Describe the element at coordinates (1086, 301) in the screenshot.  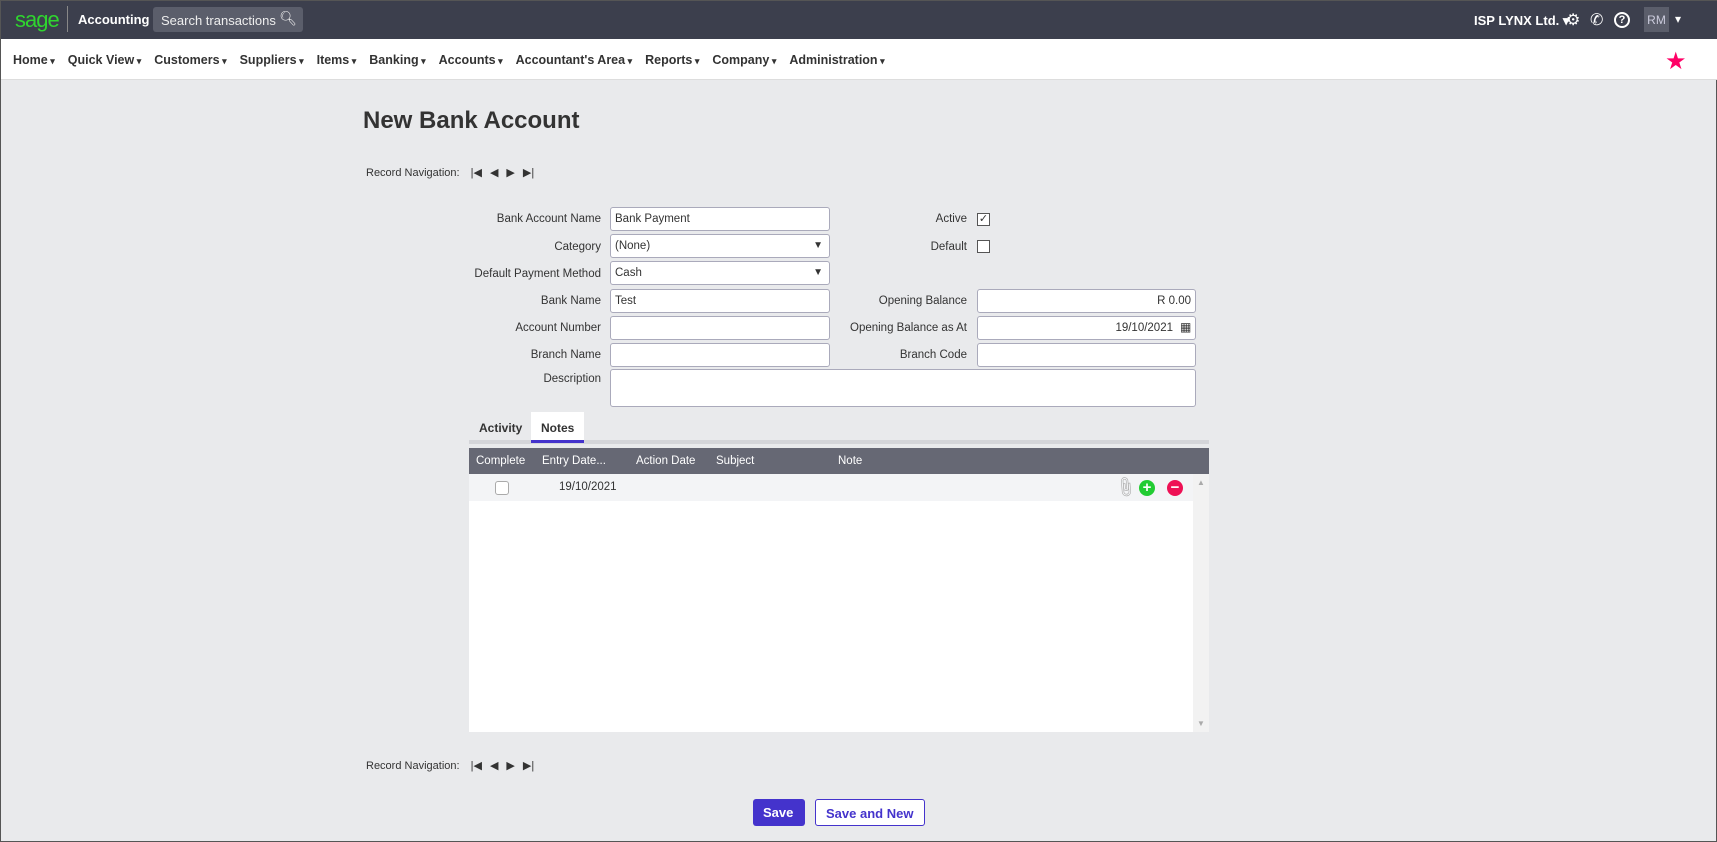
I see `opening-balance-input: R 0.00` at that location.